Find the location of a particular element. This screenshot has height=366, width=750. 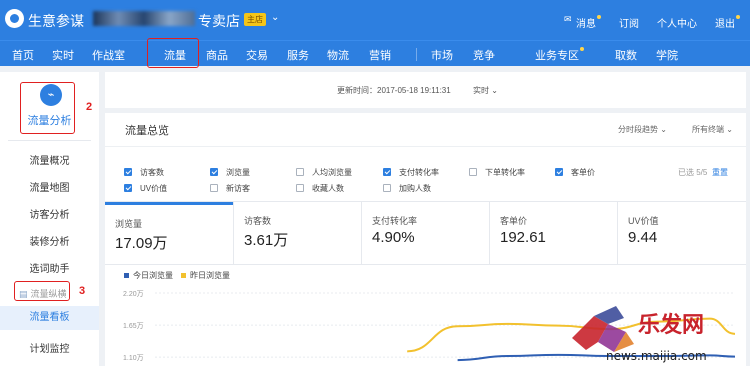

nav-home: 首页 is located at coordinates (23, 55).